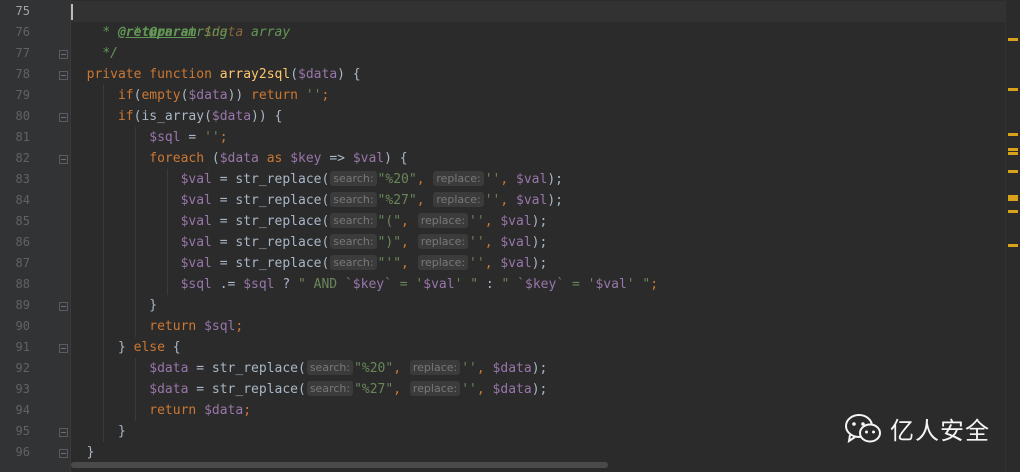  What do you see at coordinates (172, 347) in the screenshot?
I see `punctuation: {` at bounding box center [172, 347].